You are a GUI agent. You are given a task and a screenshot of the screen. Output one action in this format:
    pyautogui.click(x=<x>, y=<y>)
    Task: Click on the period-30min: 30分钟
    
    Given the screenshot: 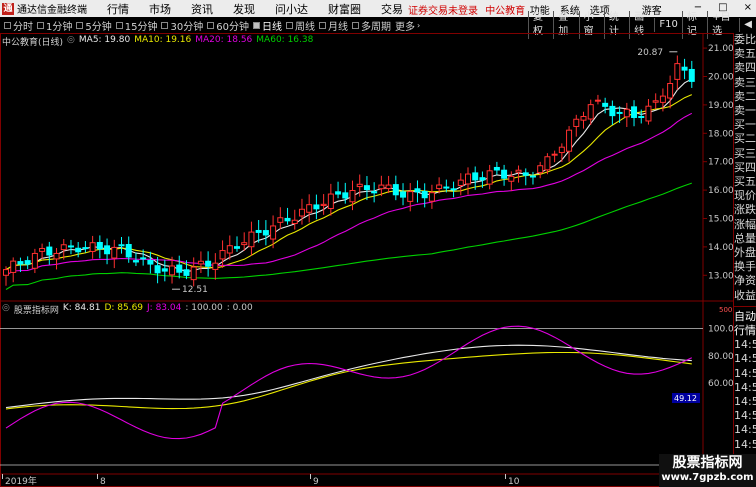 What is the action you would take?
    pyautogui.click(x=182, y=25)
    